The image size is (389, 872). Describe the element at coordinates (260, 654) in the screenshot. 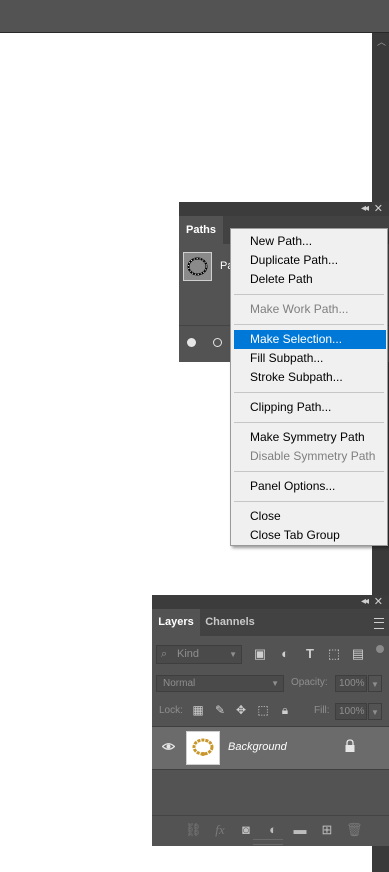

I see `pixel-filter-icon: ▣` at that location.